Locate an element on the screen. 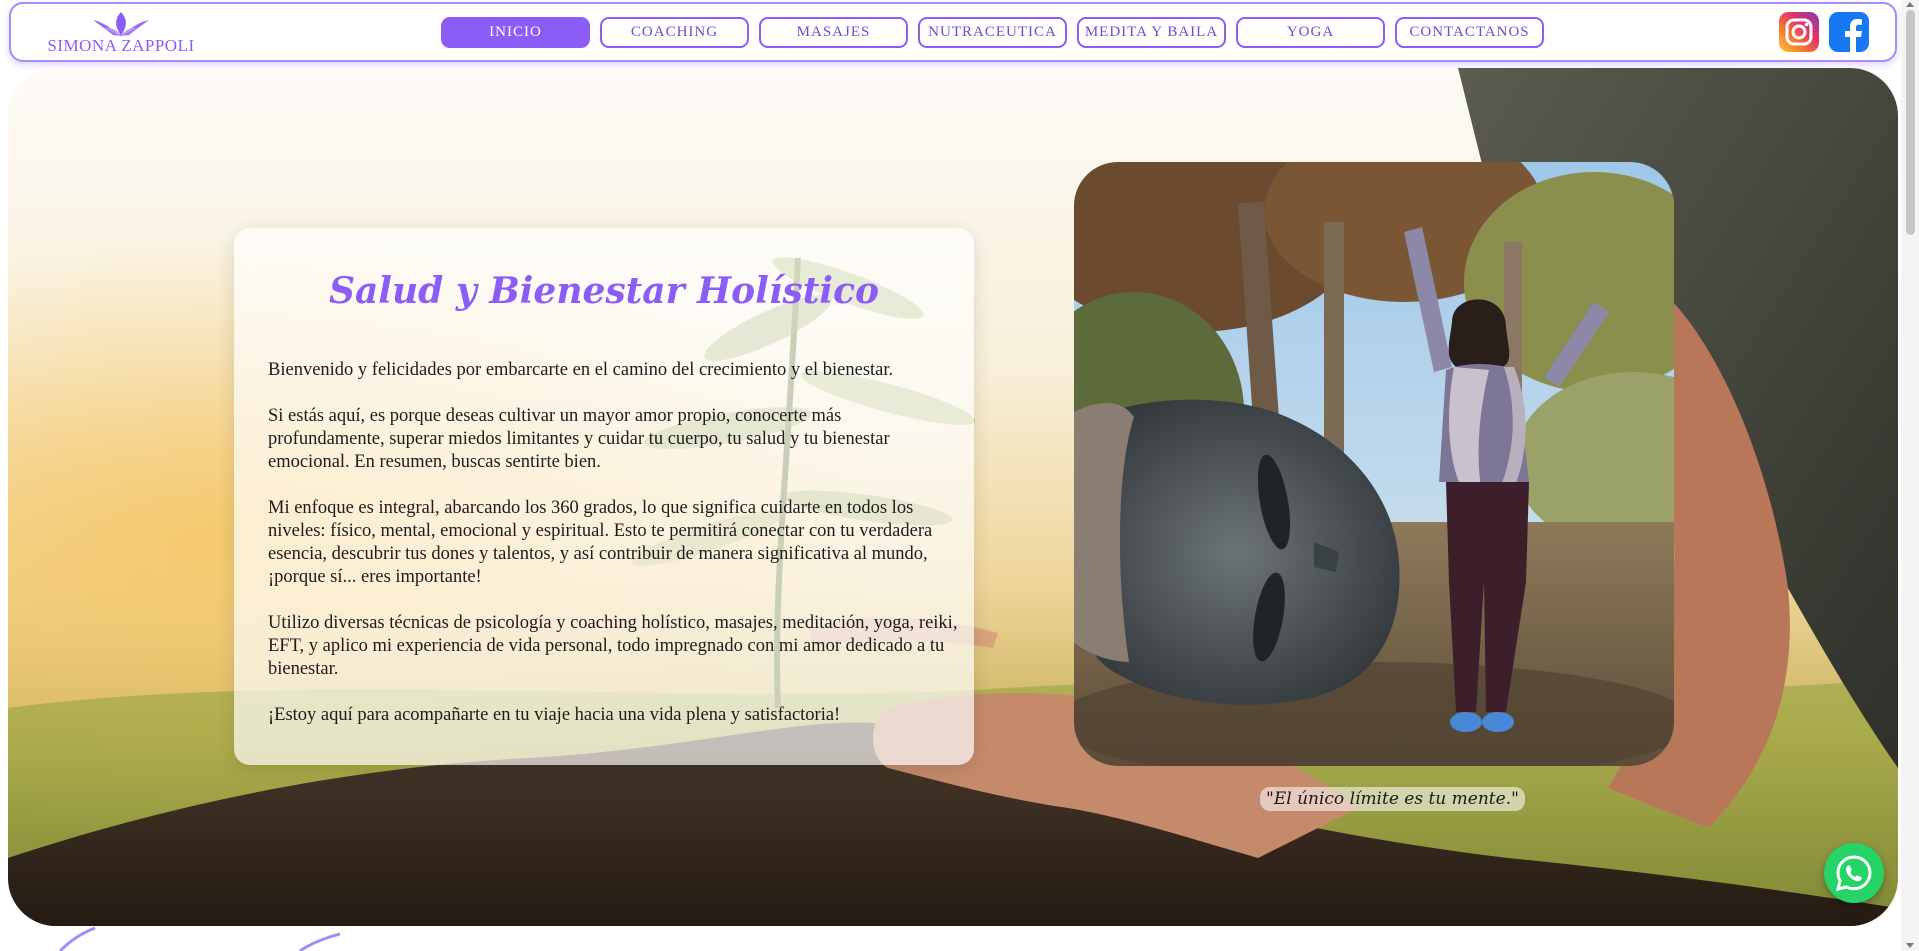  hero-title: Salud y Bienestar Holístico is located at coordinates (604, 291).